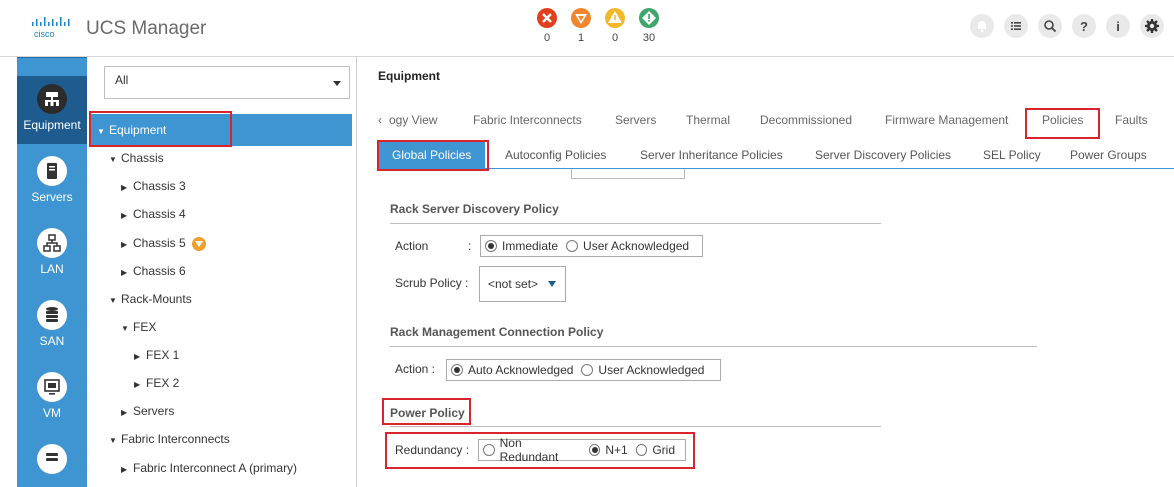  I want to click on scrub-policy-select: <not set>, so click(522, 284).